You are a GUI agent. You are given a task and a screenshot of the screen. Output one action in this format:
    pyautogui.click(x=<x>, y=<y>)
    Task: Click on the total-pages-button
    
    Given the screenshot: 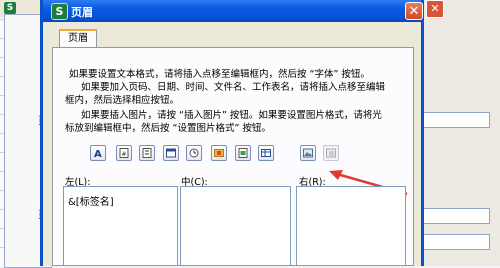 What is the action you would take?
    pyautogui.click(x=147, y=153)
    